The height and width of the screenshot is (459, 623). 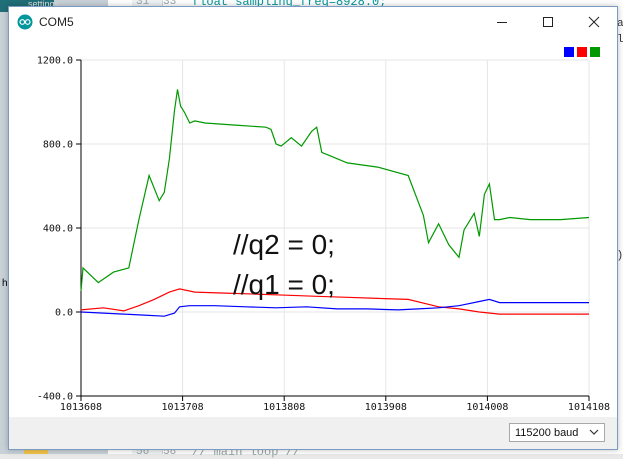 I want to click on code-overlay-line1: //q2 = 0;, so click(x=284, y=244).